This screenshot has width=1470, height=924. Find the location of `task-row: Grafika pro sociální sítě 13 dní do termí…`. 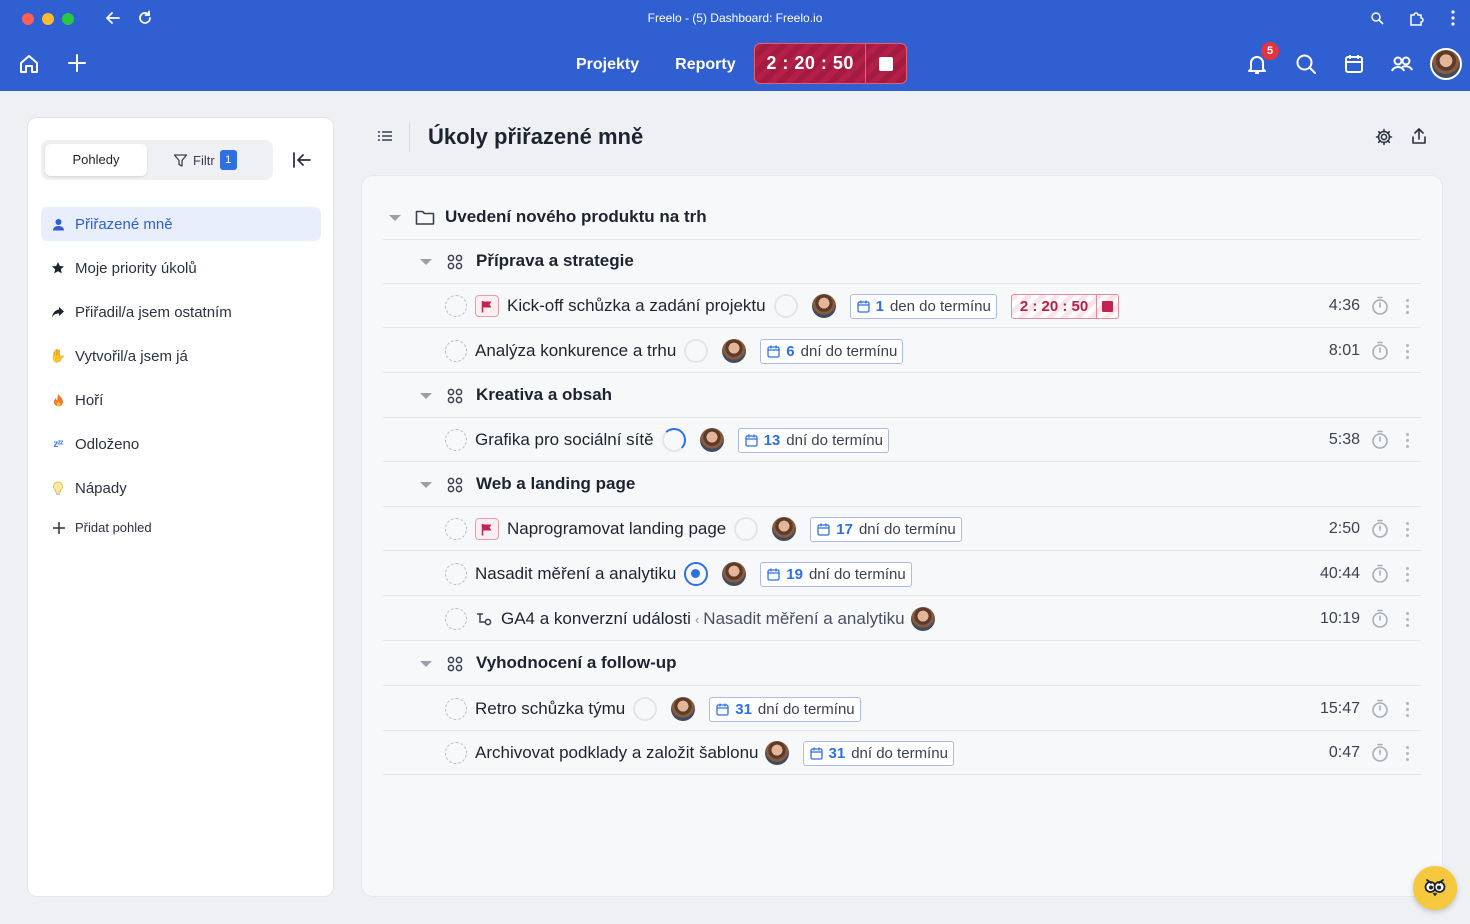

task-row: Grafika pro sociální sítě 13 dní do termí… is located at coordinates (902, 440).